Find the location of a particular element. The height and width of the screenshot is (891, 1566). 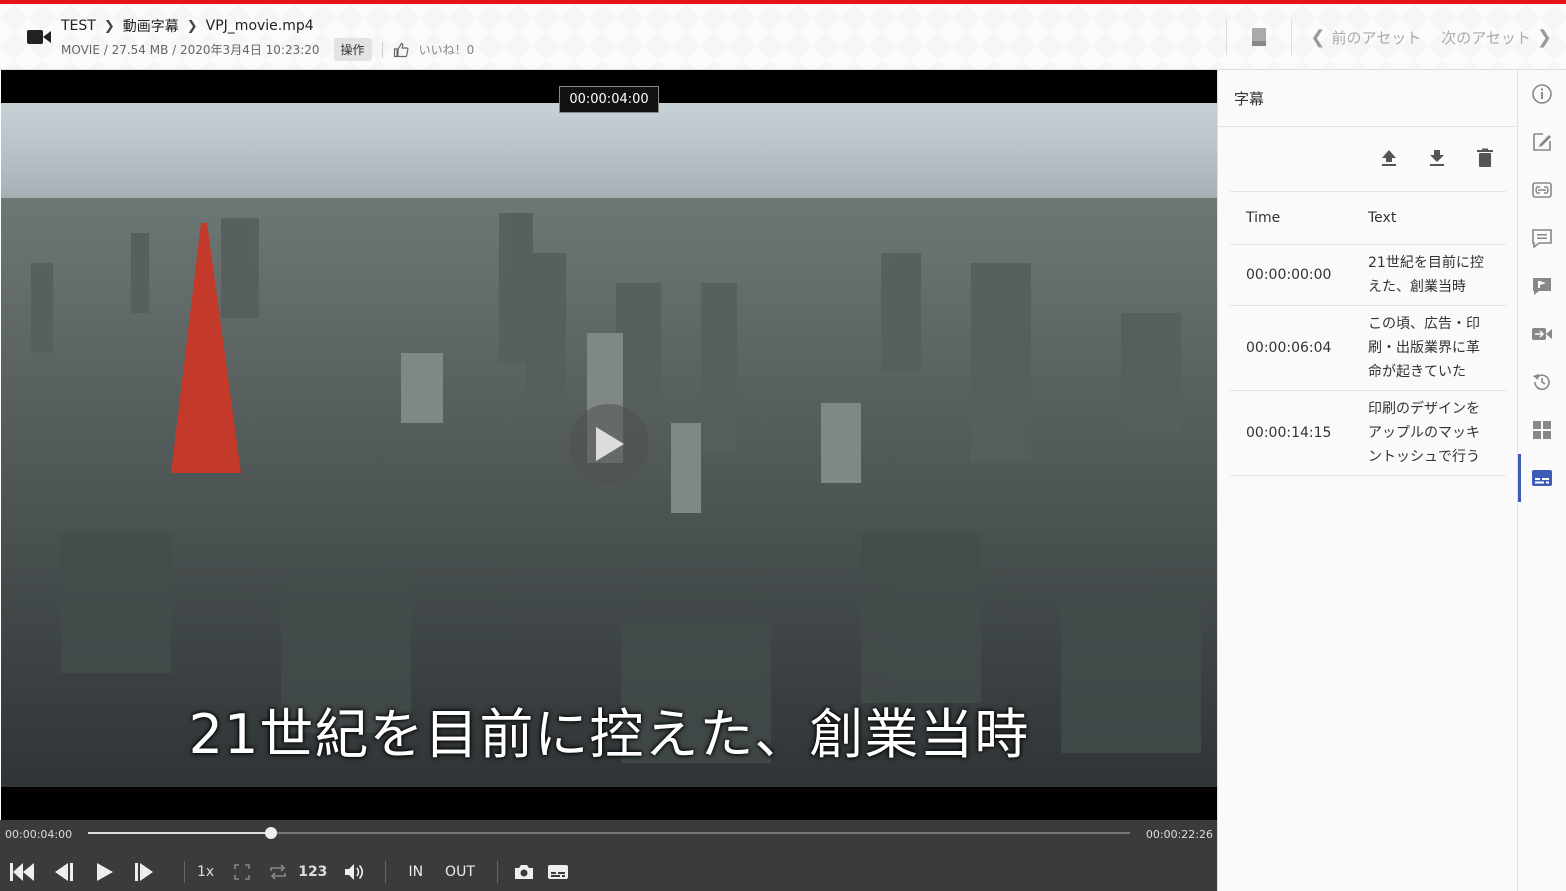

step-forward-icon is located at coordinates (144, 872).